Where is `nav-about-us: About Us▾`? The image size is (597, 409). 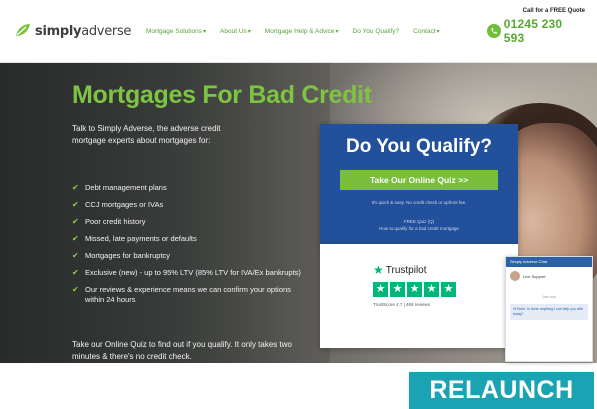 nav-about-us: About Us▾ is located at coordinates (235, 31).